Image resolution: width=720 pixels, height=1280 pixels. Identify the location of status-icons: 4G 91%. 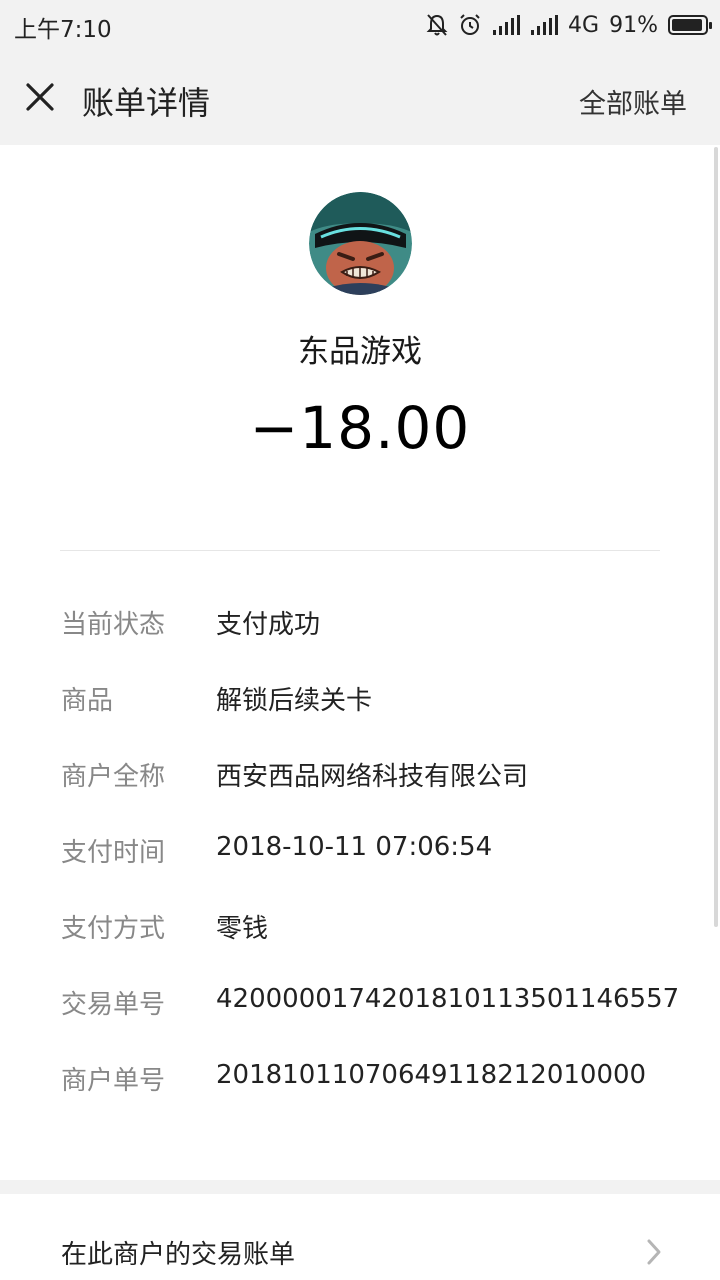
(569, 25).